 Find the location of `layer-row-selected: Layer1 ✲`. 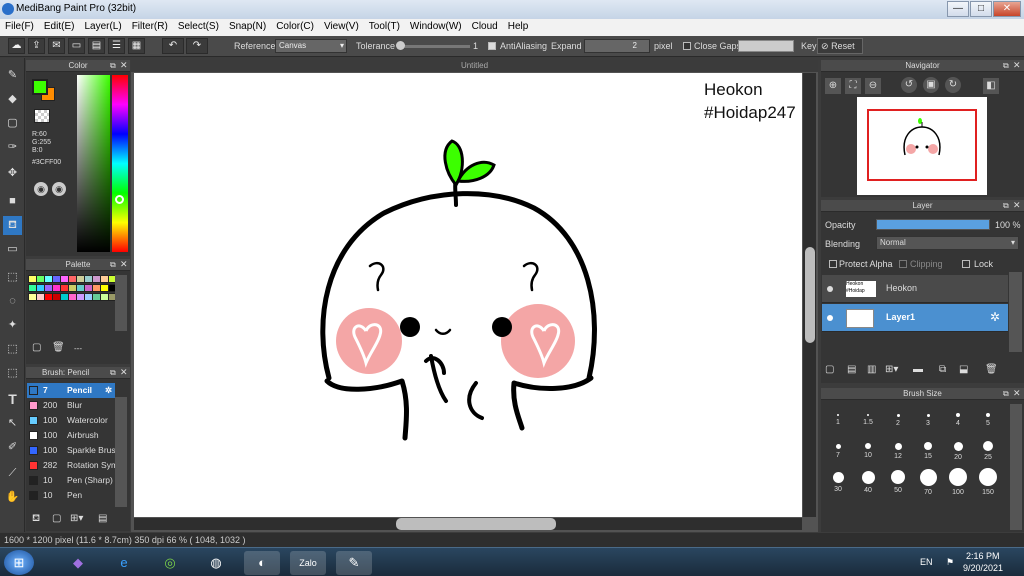

layer-row-selected: Layer1 ✲ is located at coordinates (915, 318).